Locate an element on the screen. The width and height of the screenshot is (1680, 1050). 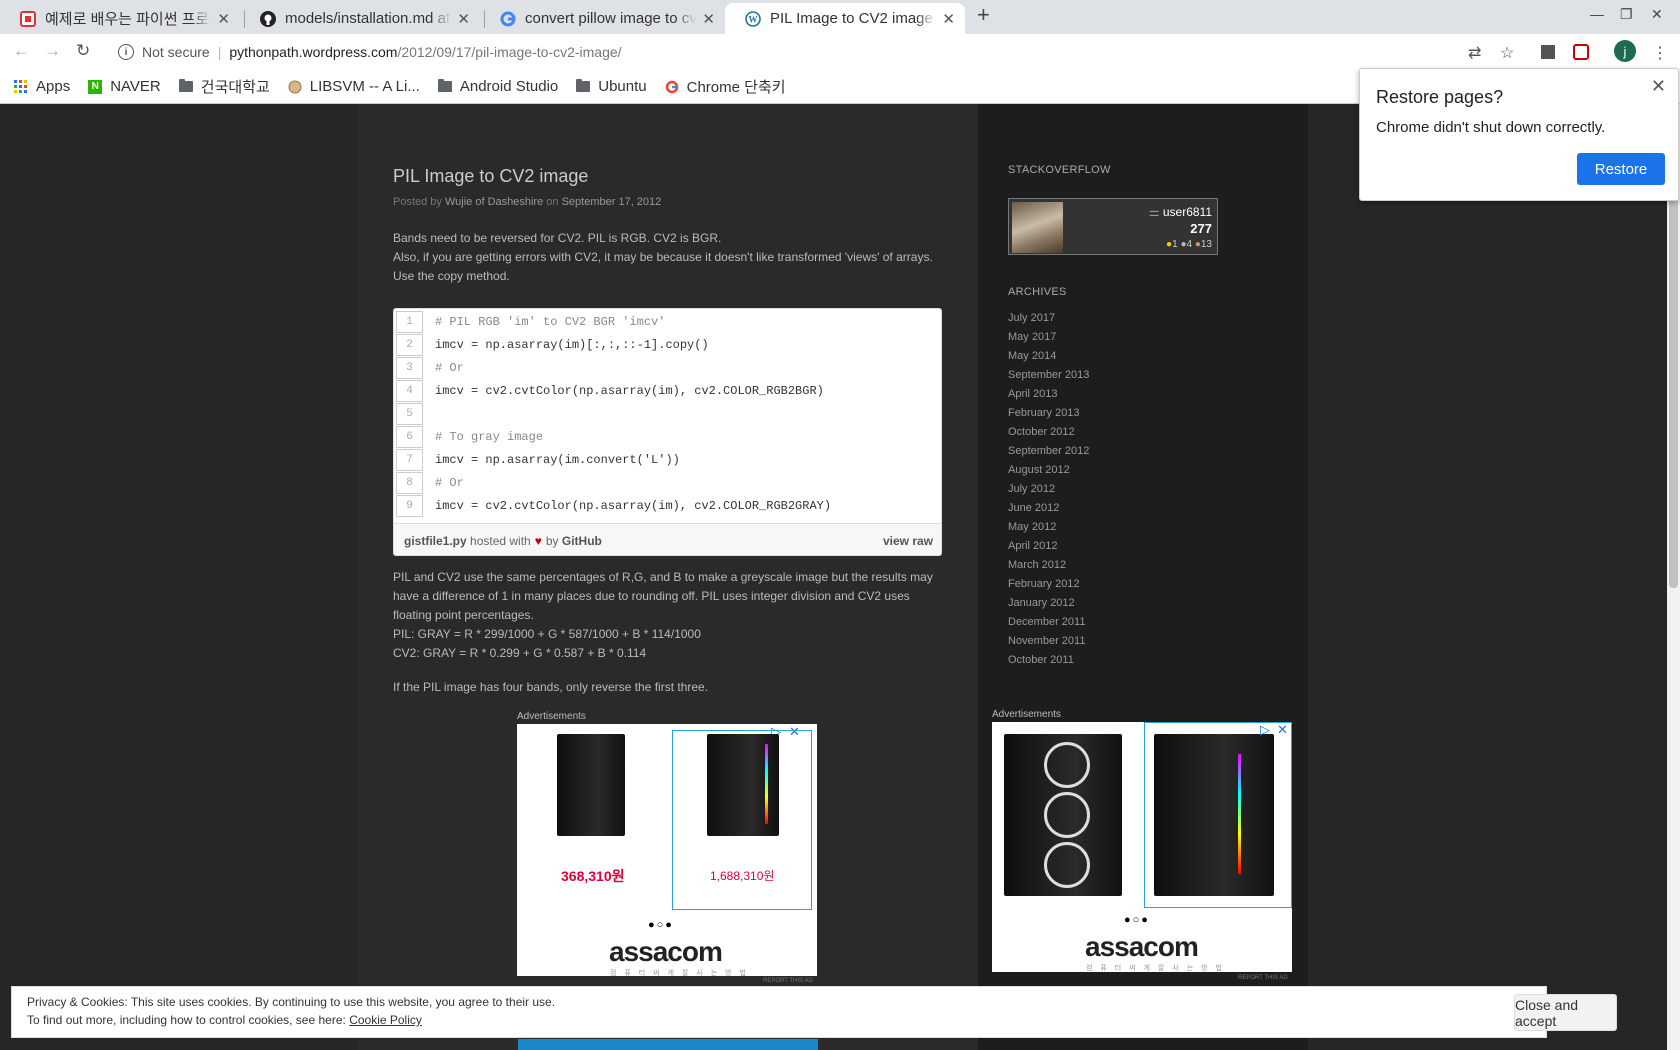
heart-icon: ♥ is located at coordinates (538, 540).